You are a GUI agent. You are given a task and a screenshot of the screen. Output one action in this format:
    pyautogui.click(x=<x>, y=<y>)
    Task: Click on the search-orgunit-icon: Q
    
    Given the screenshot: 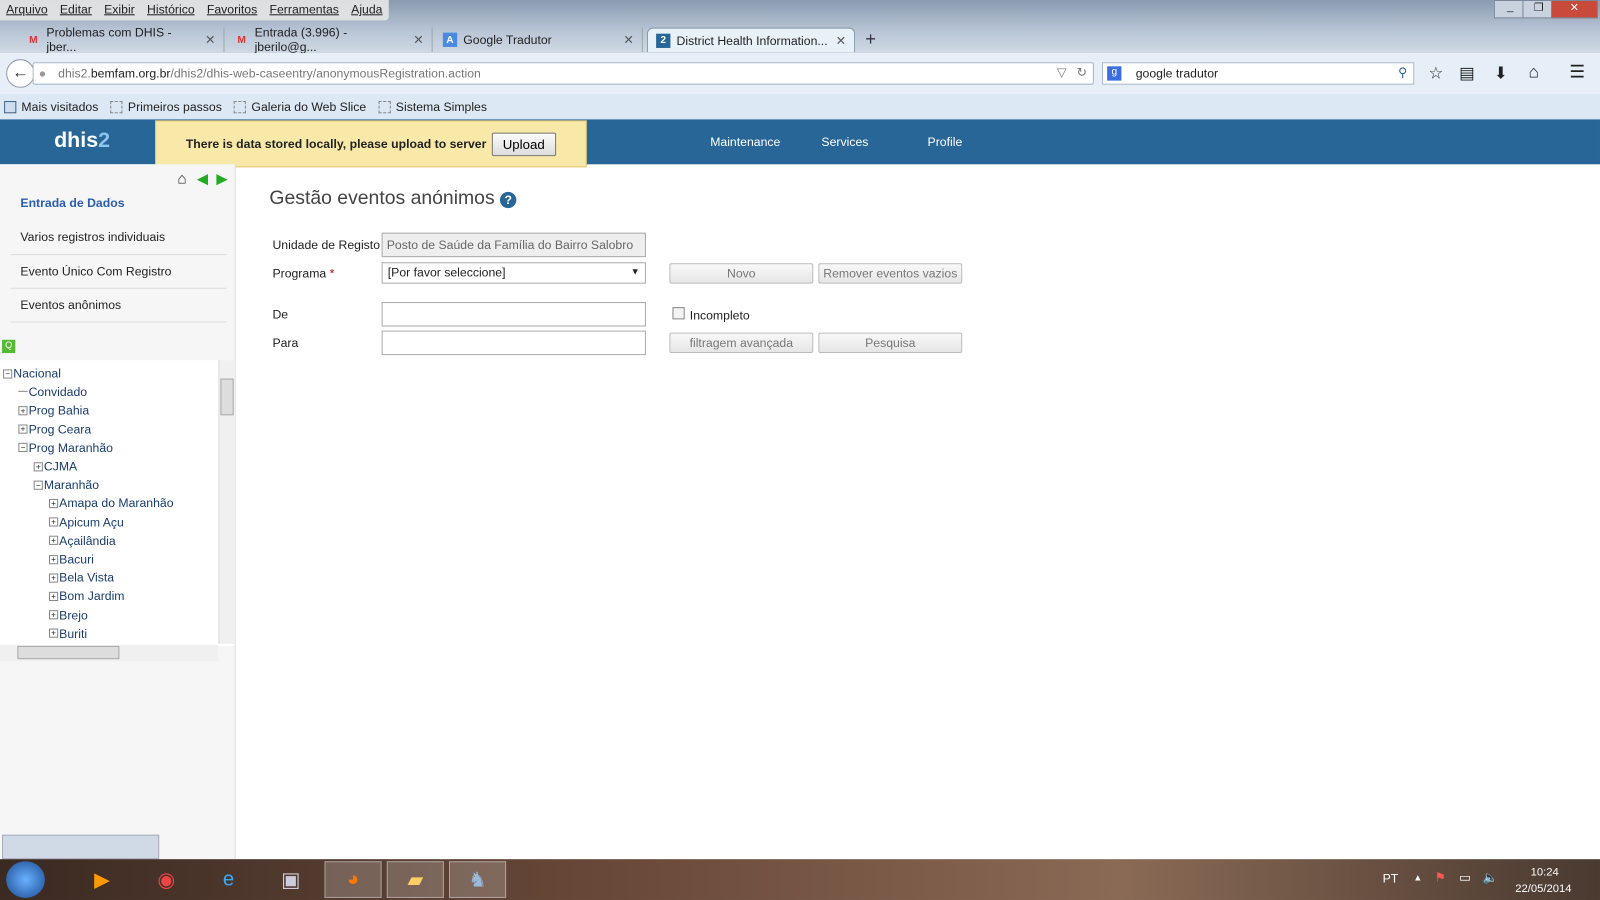 What is the action you would take?
    pyautogui.click(x=9, y=346)
    